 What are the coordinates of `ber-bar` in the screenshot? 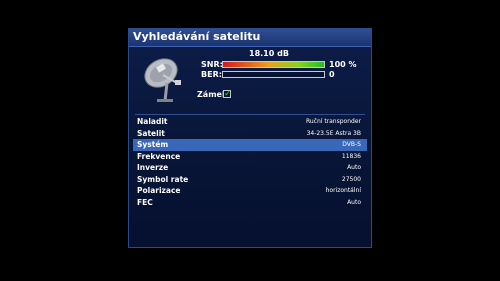 It's located at (273, 74).